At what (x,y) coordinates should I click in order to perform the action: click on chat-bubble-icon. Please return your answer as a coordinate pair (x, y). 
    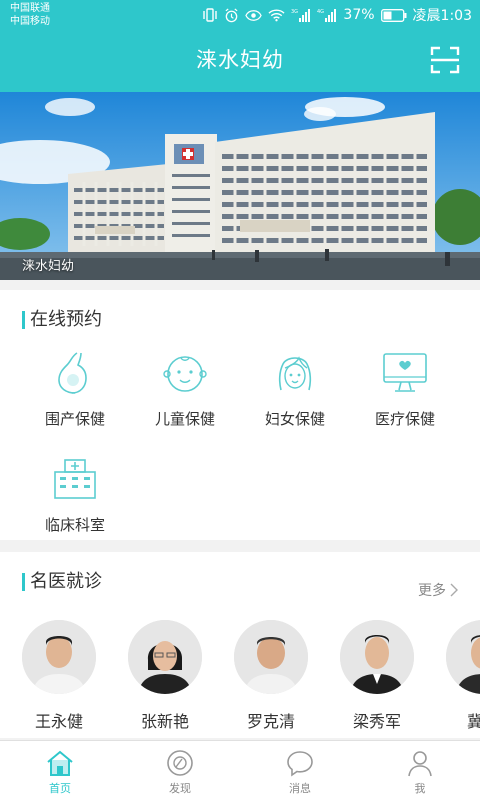
    Looking at the image, I should click on (300, 764).